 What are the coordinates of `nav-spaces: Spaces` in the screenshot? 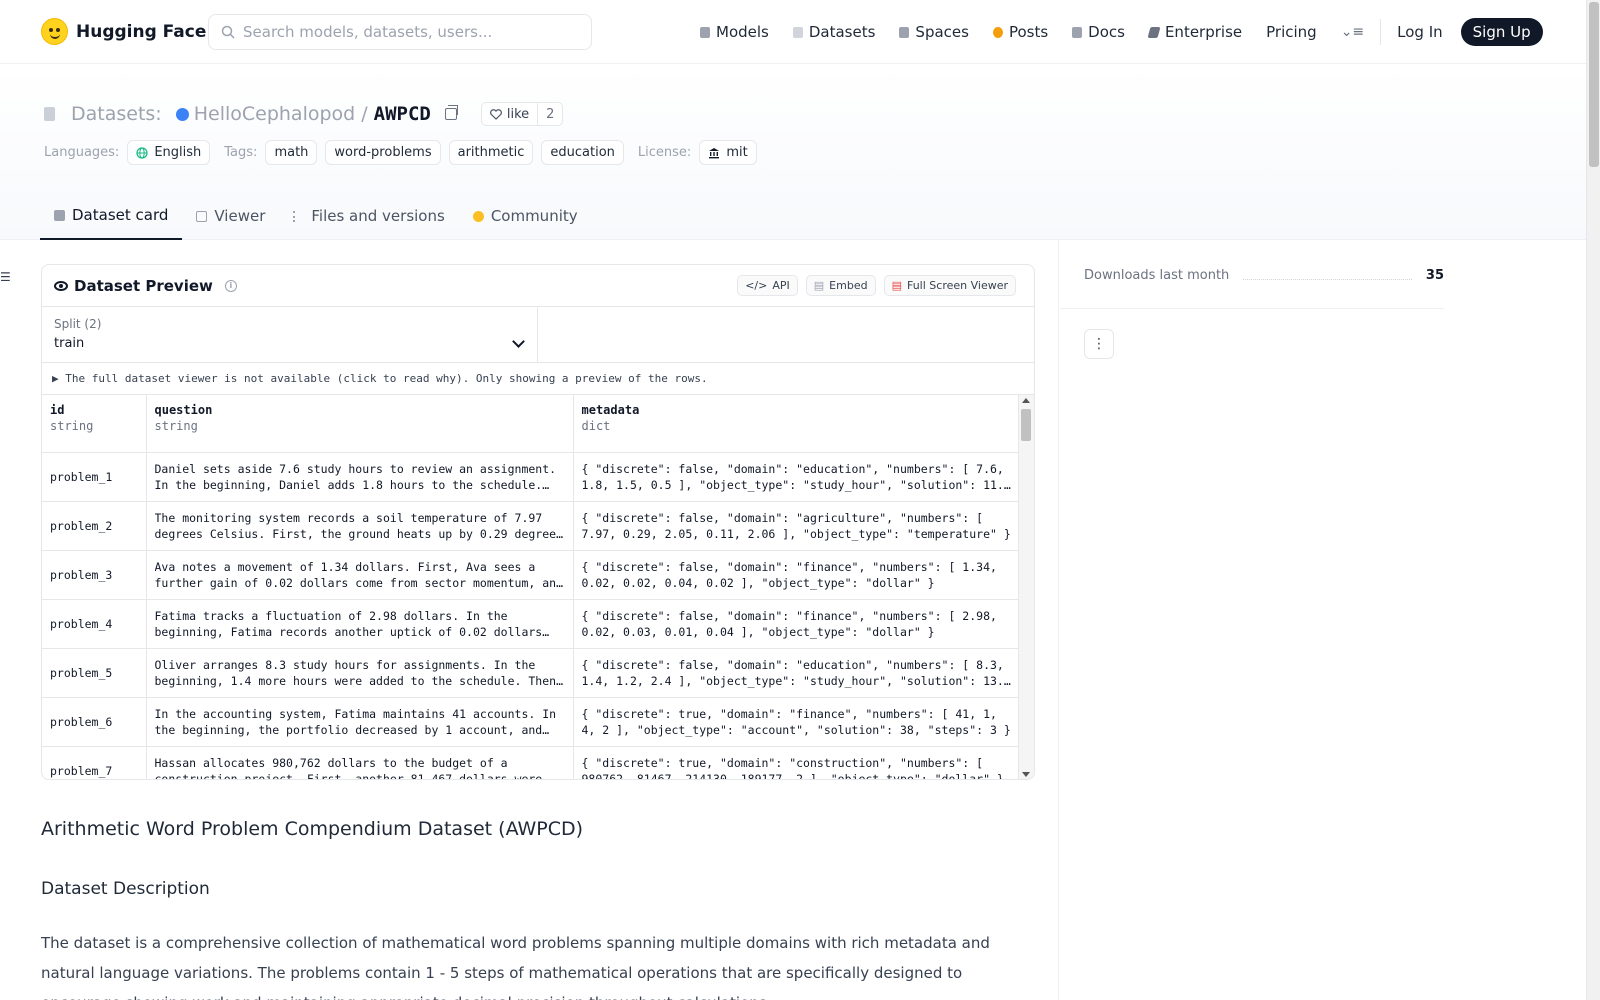 It's located at (934, 32).